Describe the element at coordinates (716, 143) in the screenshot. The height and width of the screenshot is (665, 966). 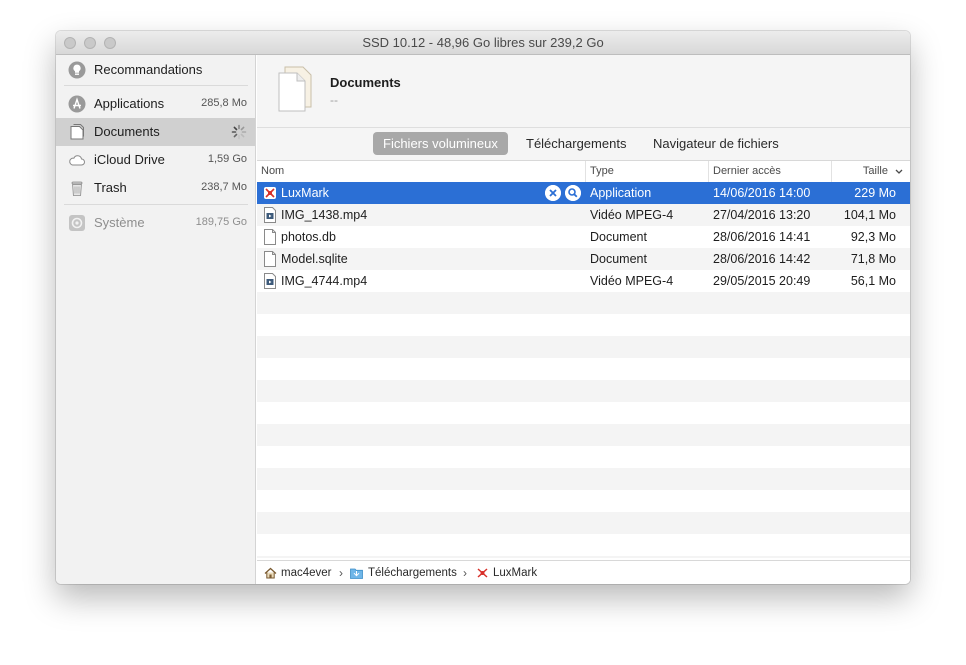
I see `tab-navigateur-de-fichiers: Navigateur de fichiers` at that location.